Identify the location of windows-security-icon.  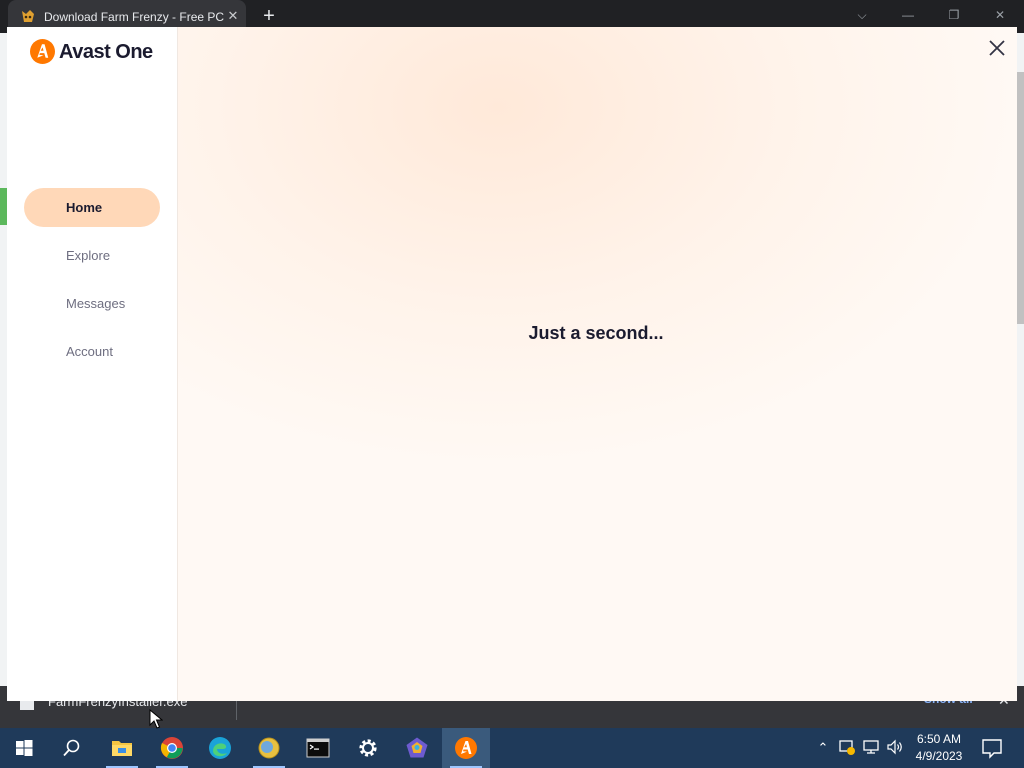
(847, 747).